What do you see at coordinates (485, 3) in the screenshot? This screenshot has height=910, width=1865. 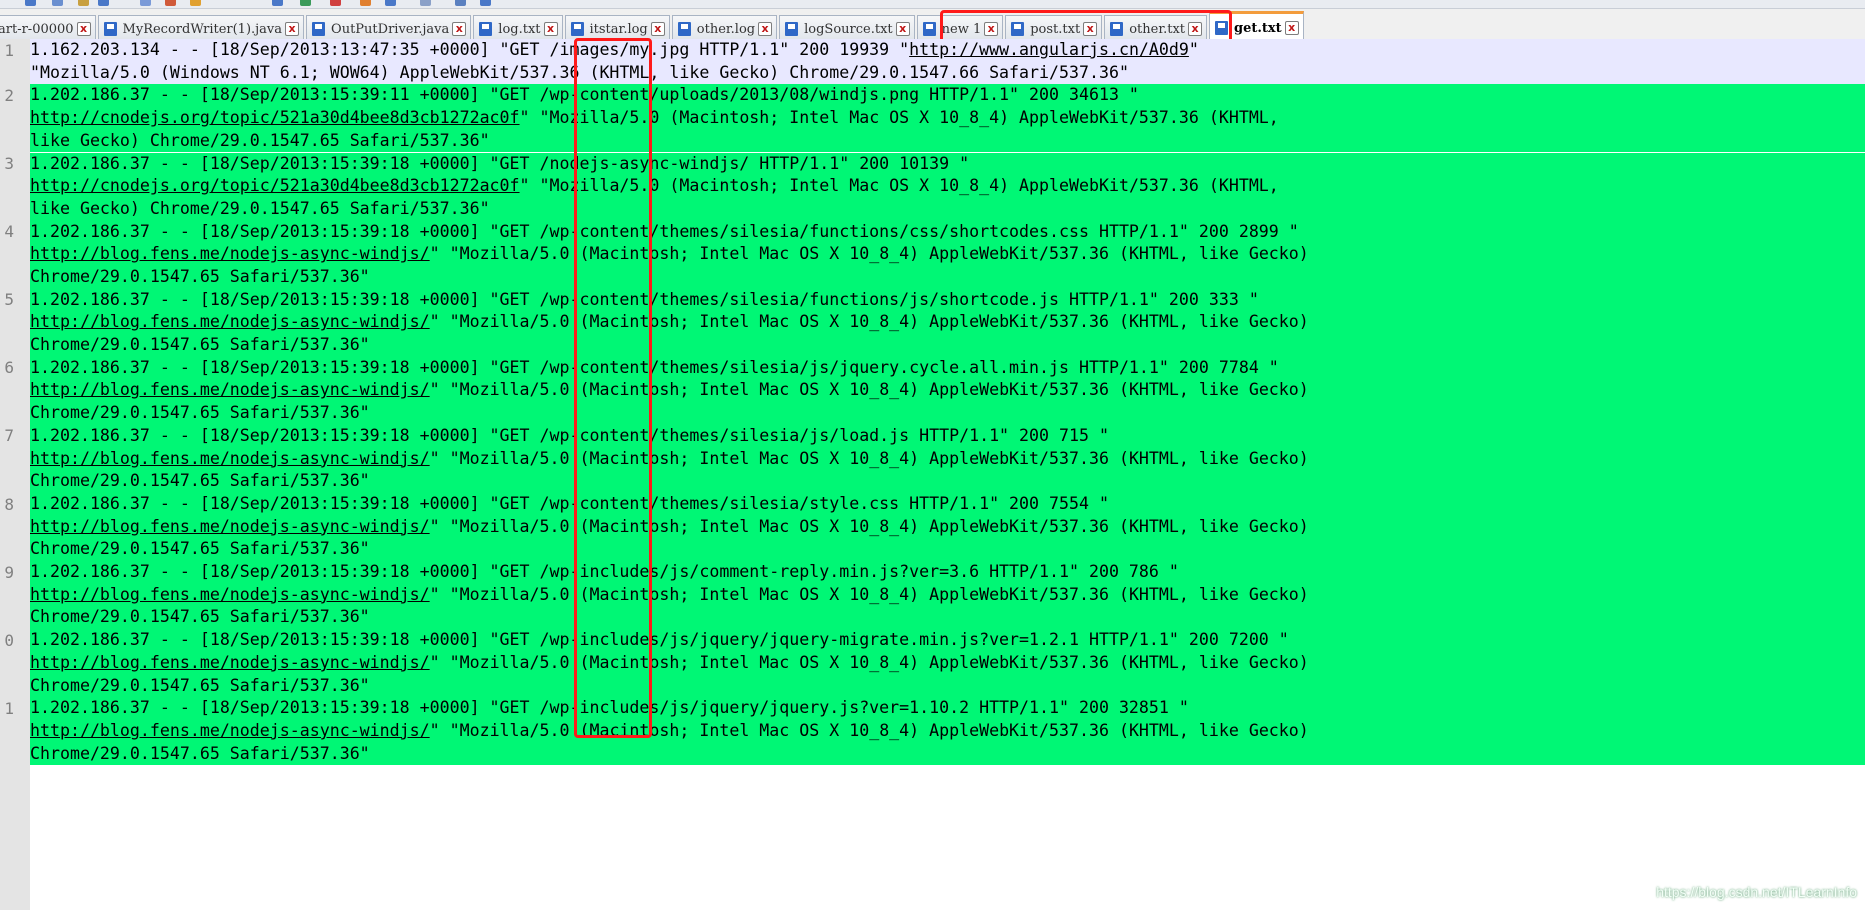 I see `macro-icon` at bounding box center [485, 3].